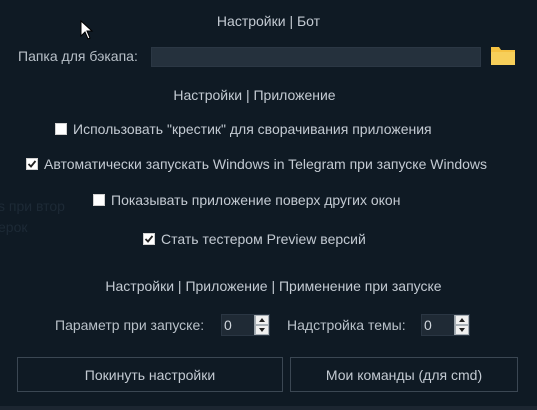  I want to click on theme-label: Надстройка темы:, so click(346, 325).